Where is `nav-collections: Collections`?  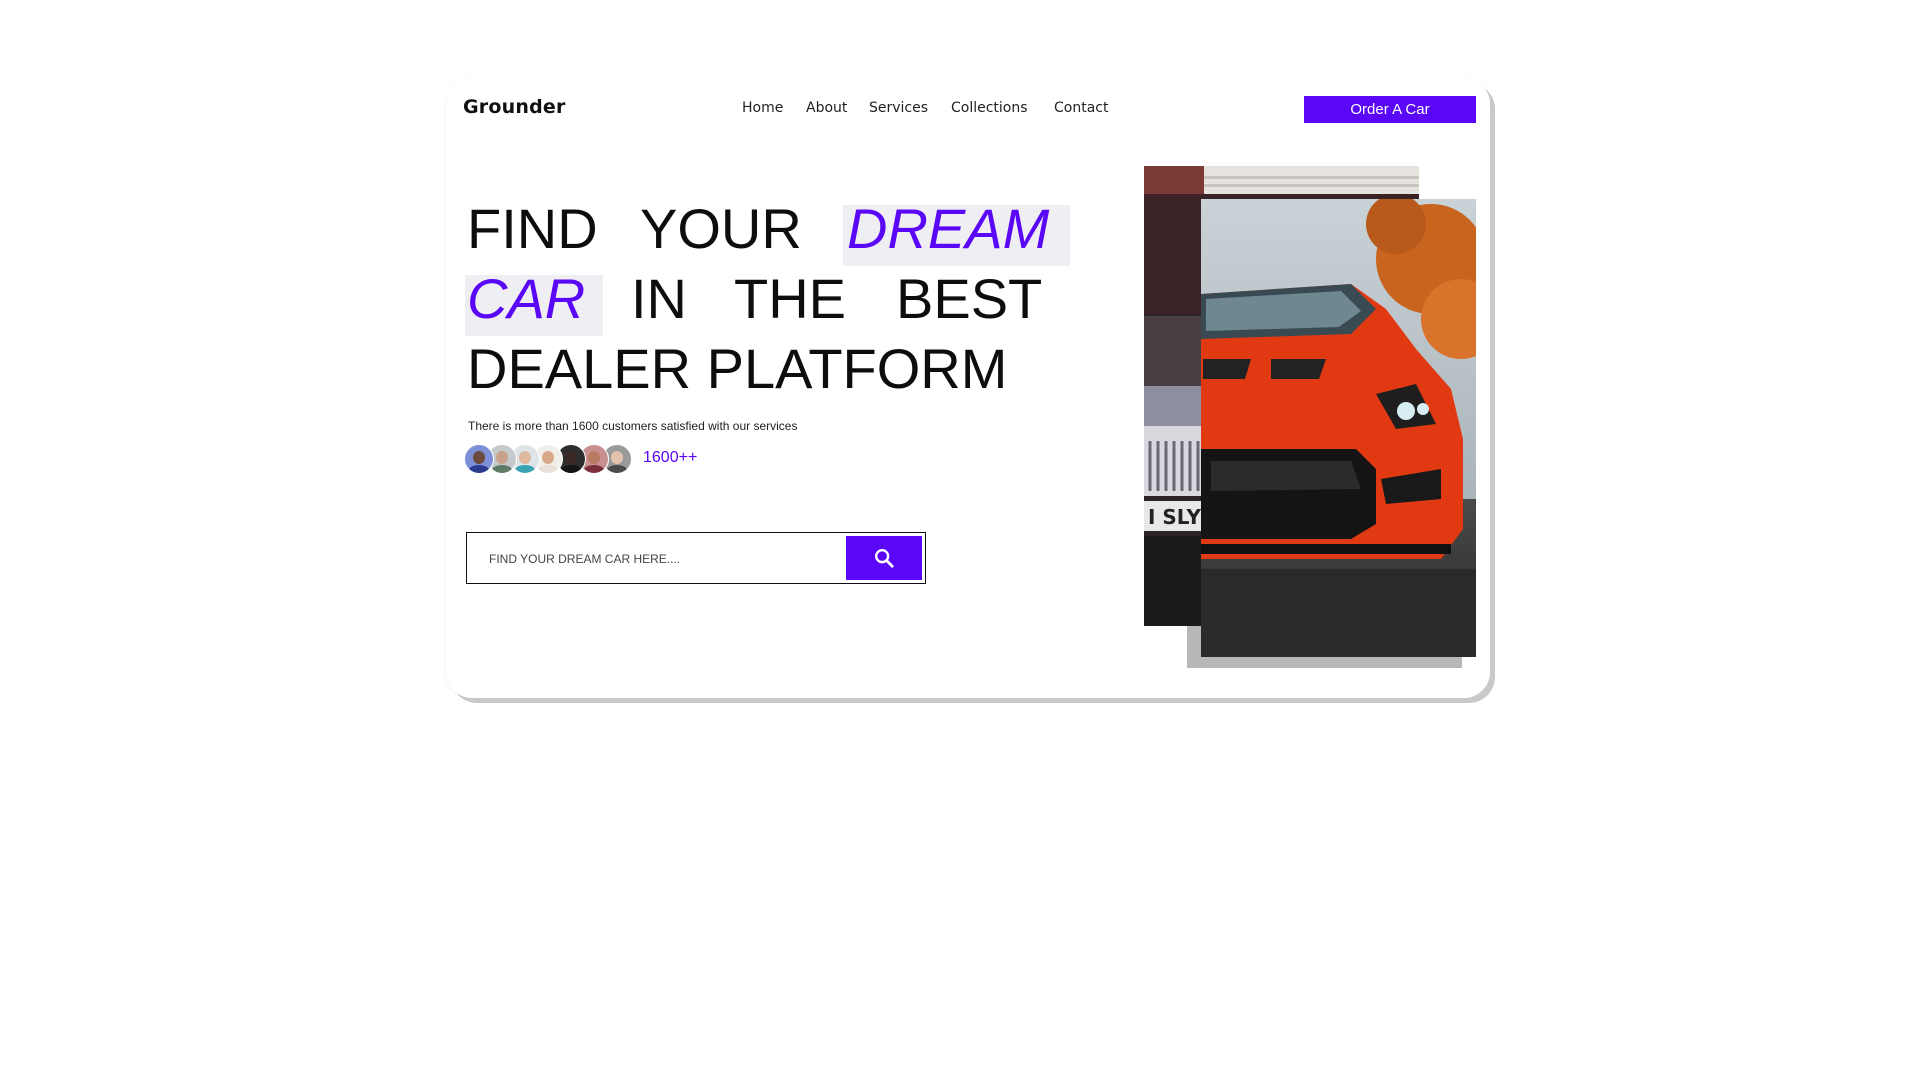 nav-collections: Collections is located at coordinates (989, 108).